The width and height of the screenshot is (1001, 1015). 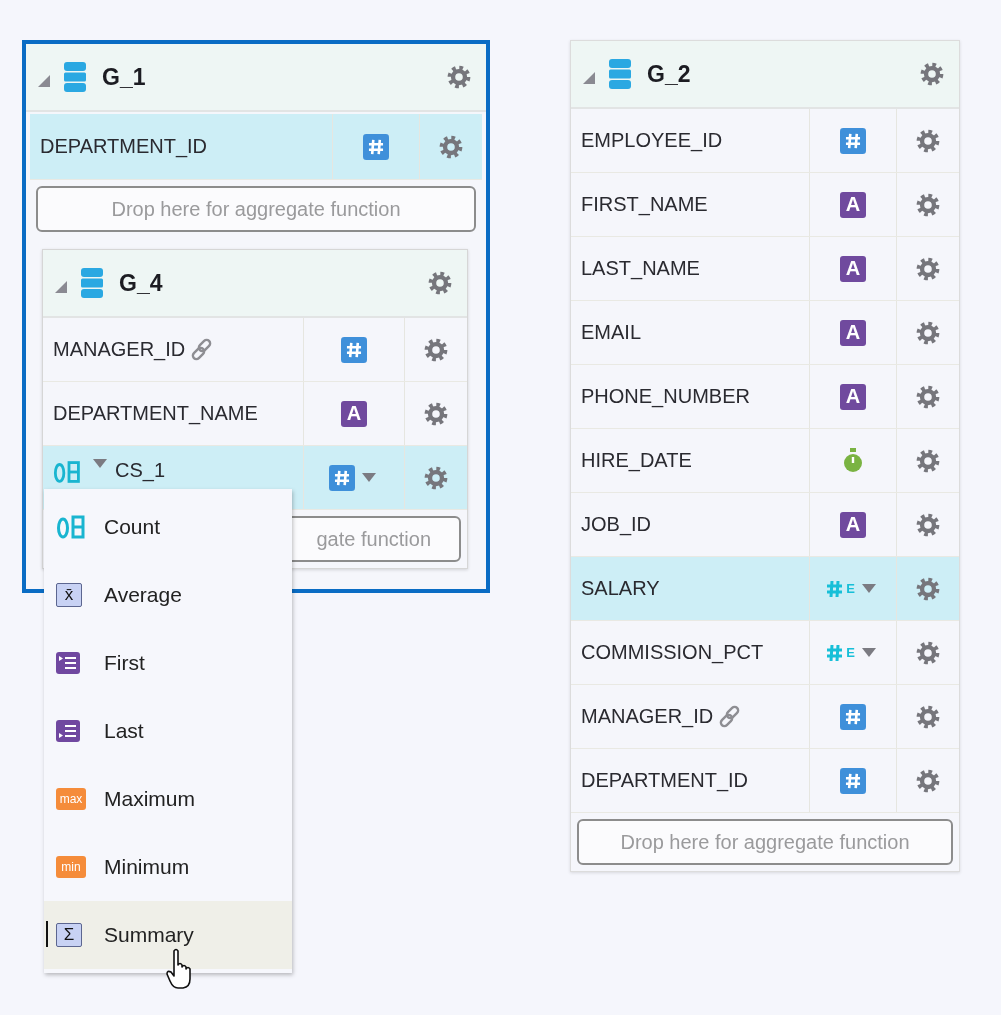 I want to click on field-row: PHONE_NUMBER A, so click(x=765, y=397).